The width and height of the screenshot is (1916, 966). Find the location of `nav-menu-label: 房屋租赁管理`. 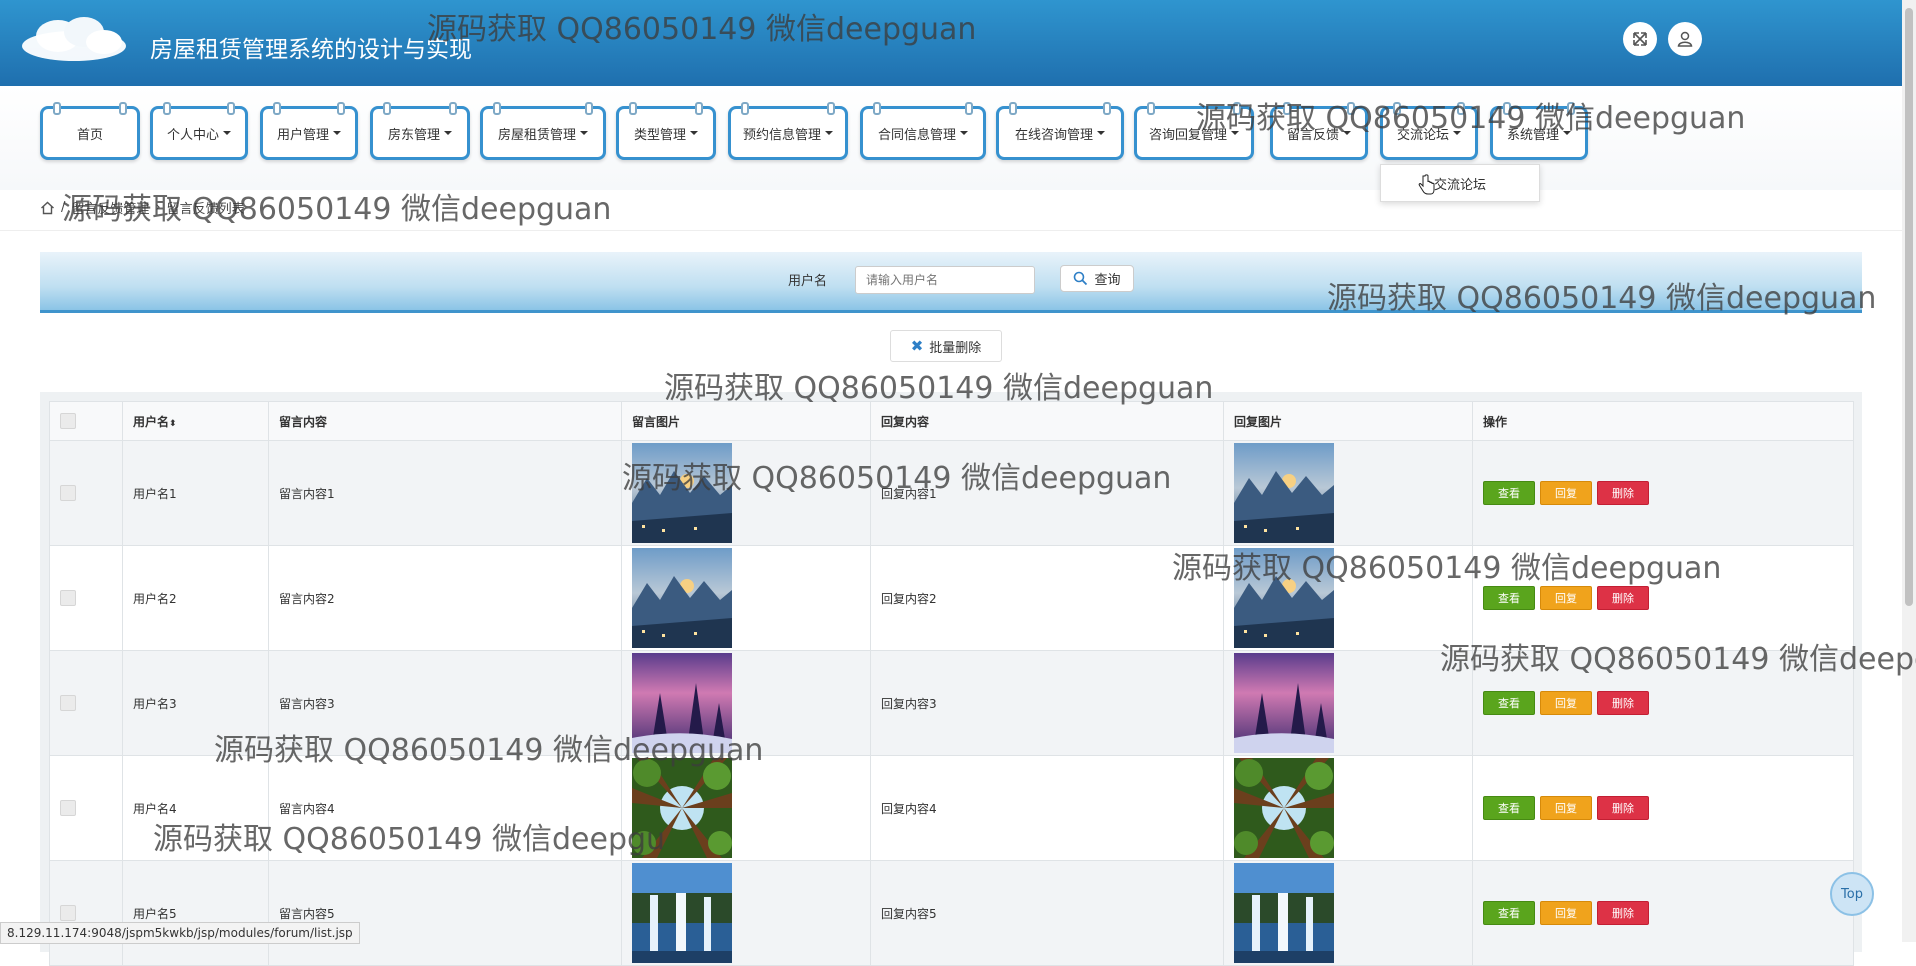

nav-menu-label: 房屋租赁管理 is located at coordinates (536, 135).